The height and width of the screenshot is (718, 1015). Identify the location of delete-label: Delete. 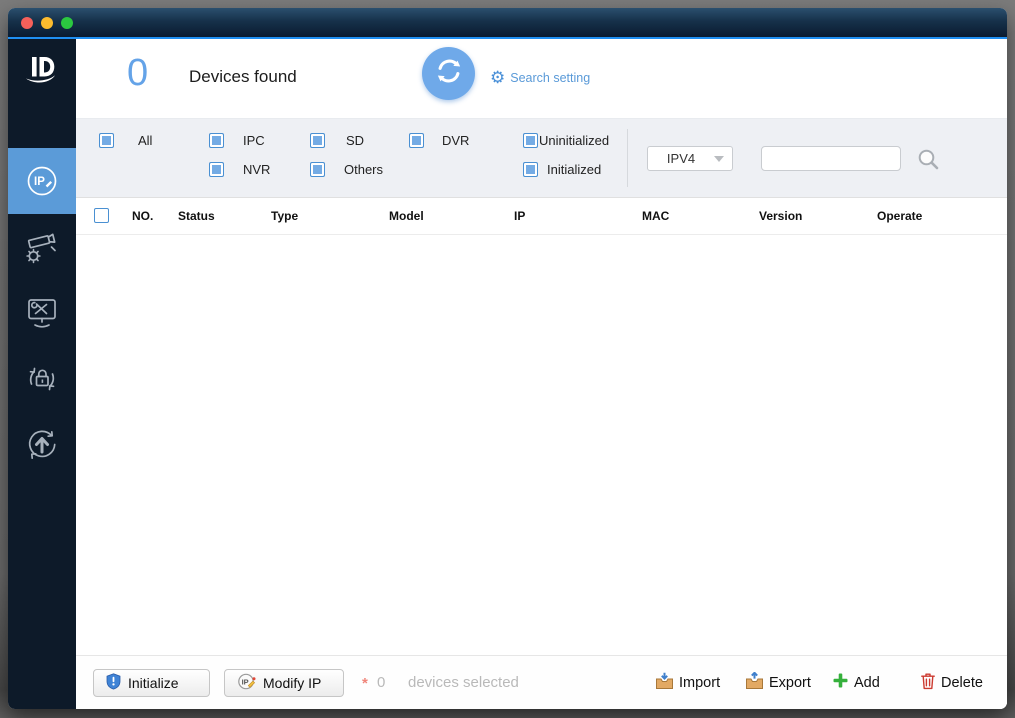
(962, 683).